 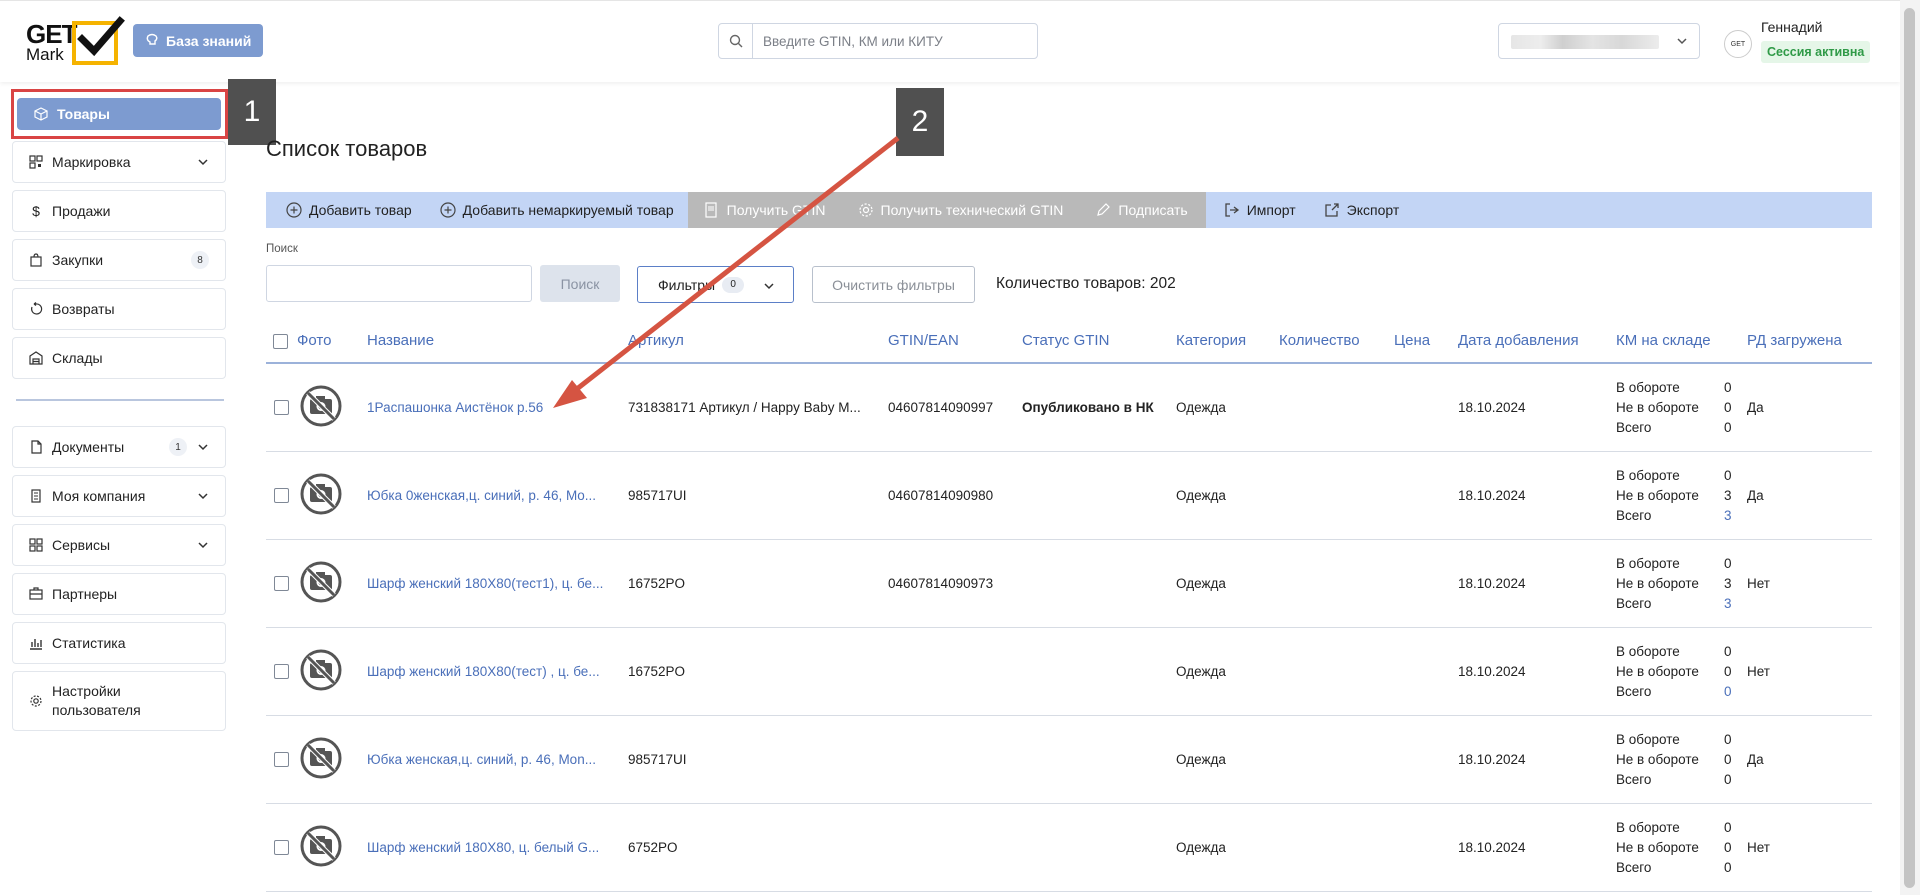 I want to click on pen-icon, so click(x=1104, y=209).